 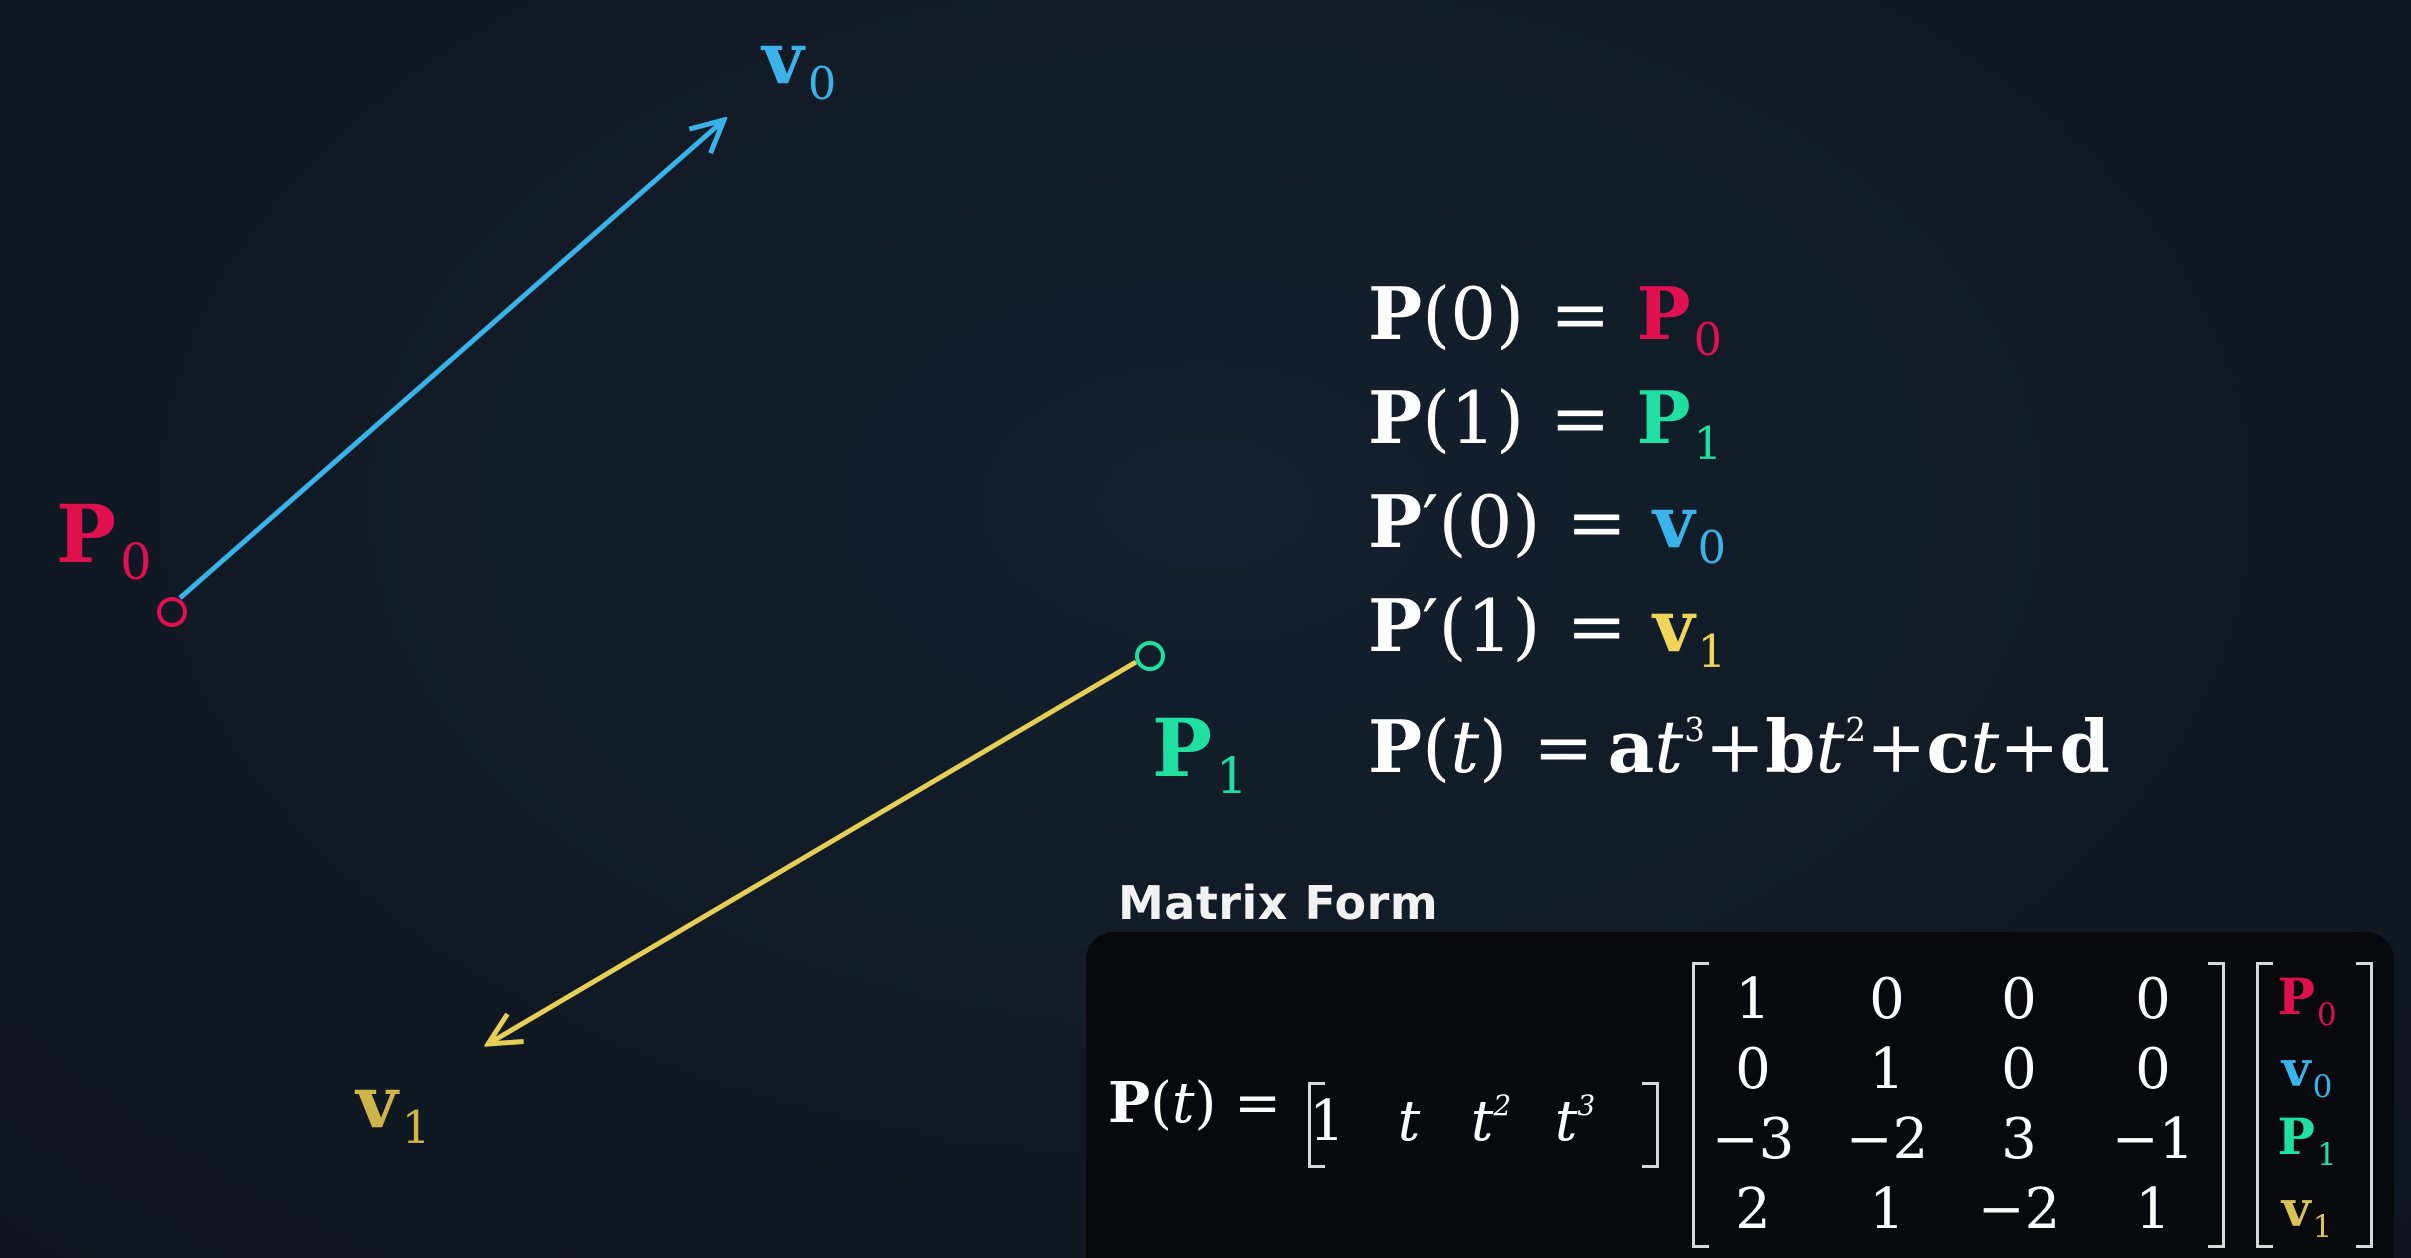 I want to click on geometry-vector-right-bracket, so click(x=2364, y=1105).